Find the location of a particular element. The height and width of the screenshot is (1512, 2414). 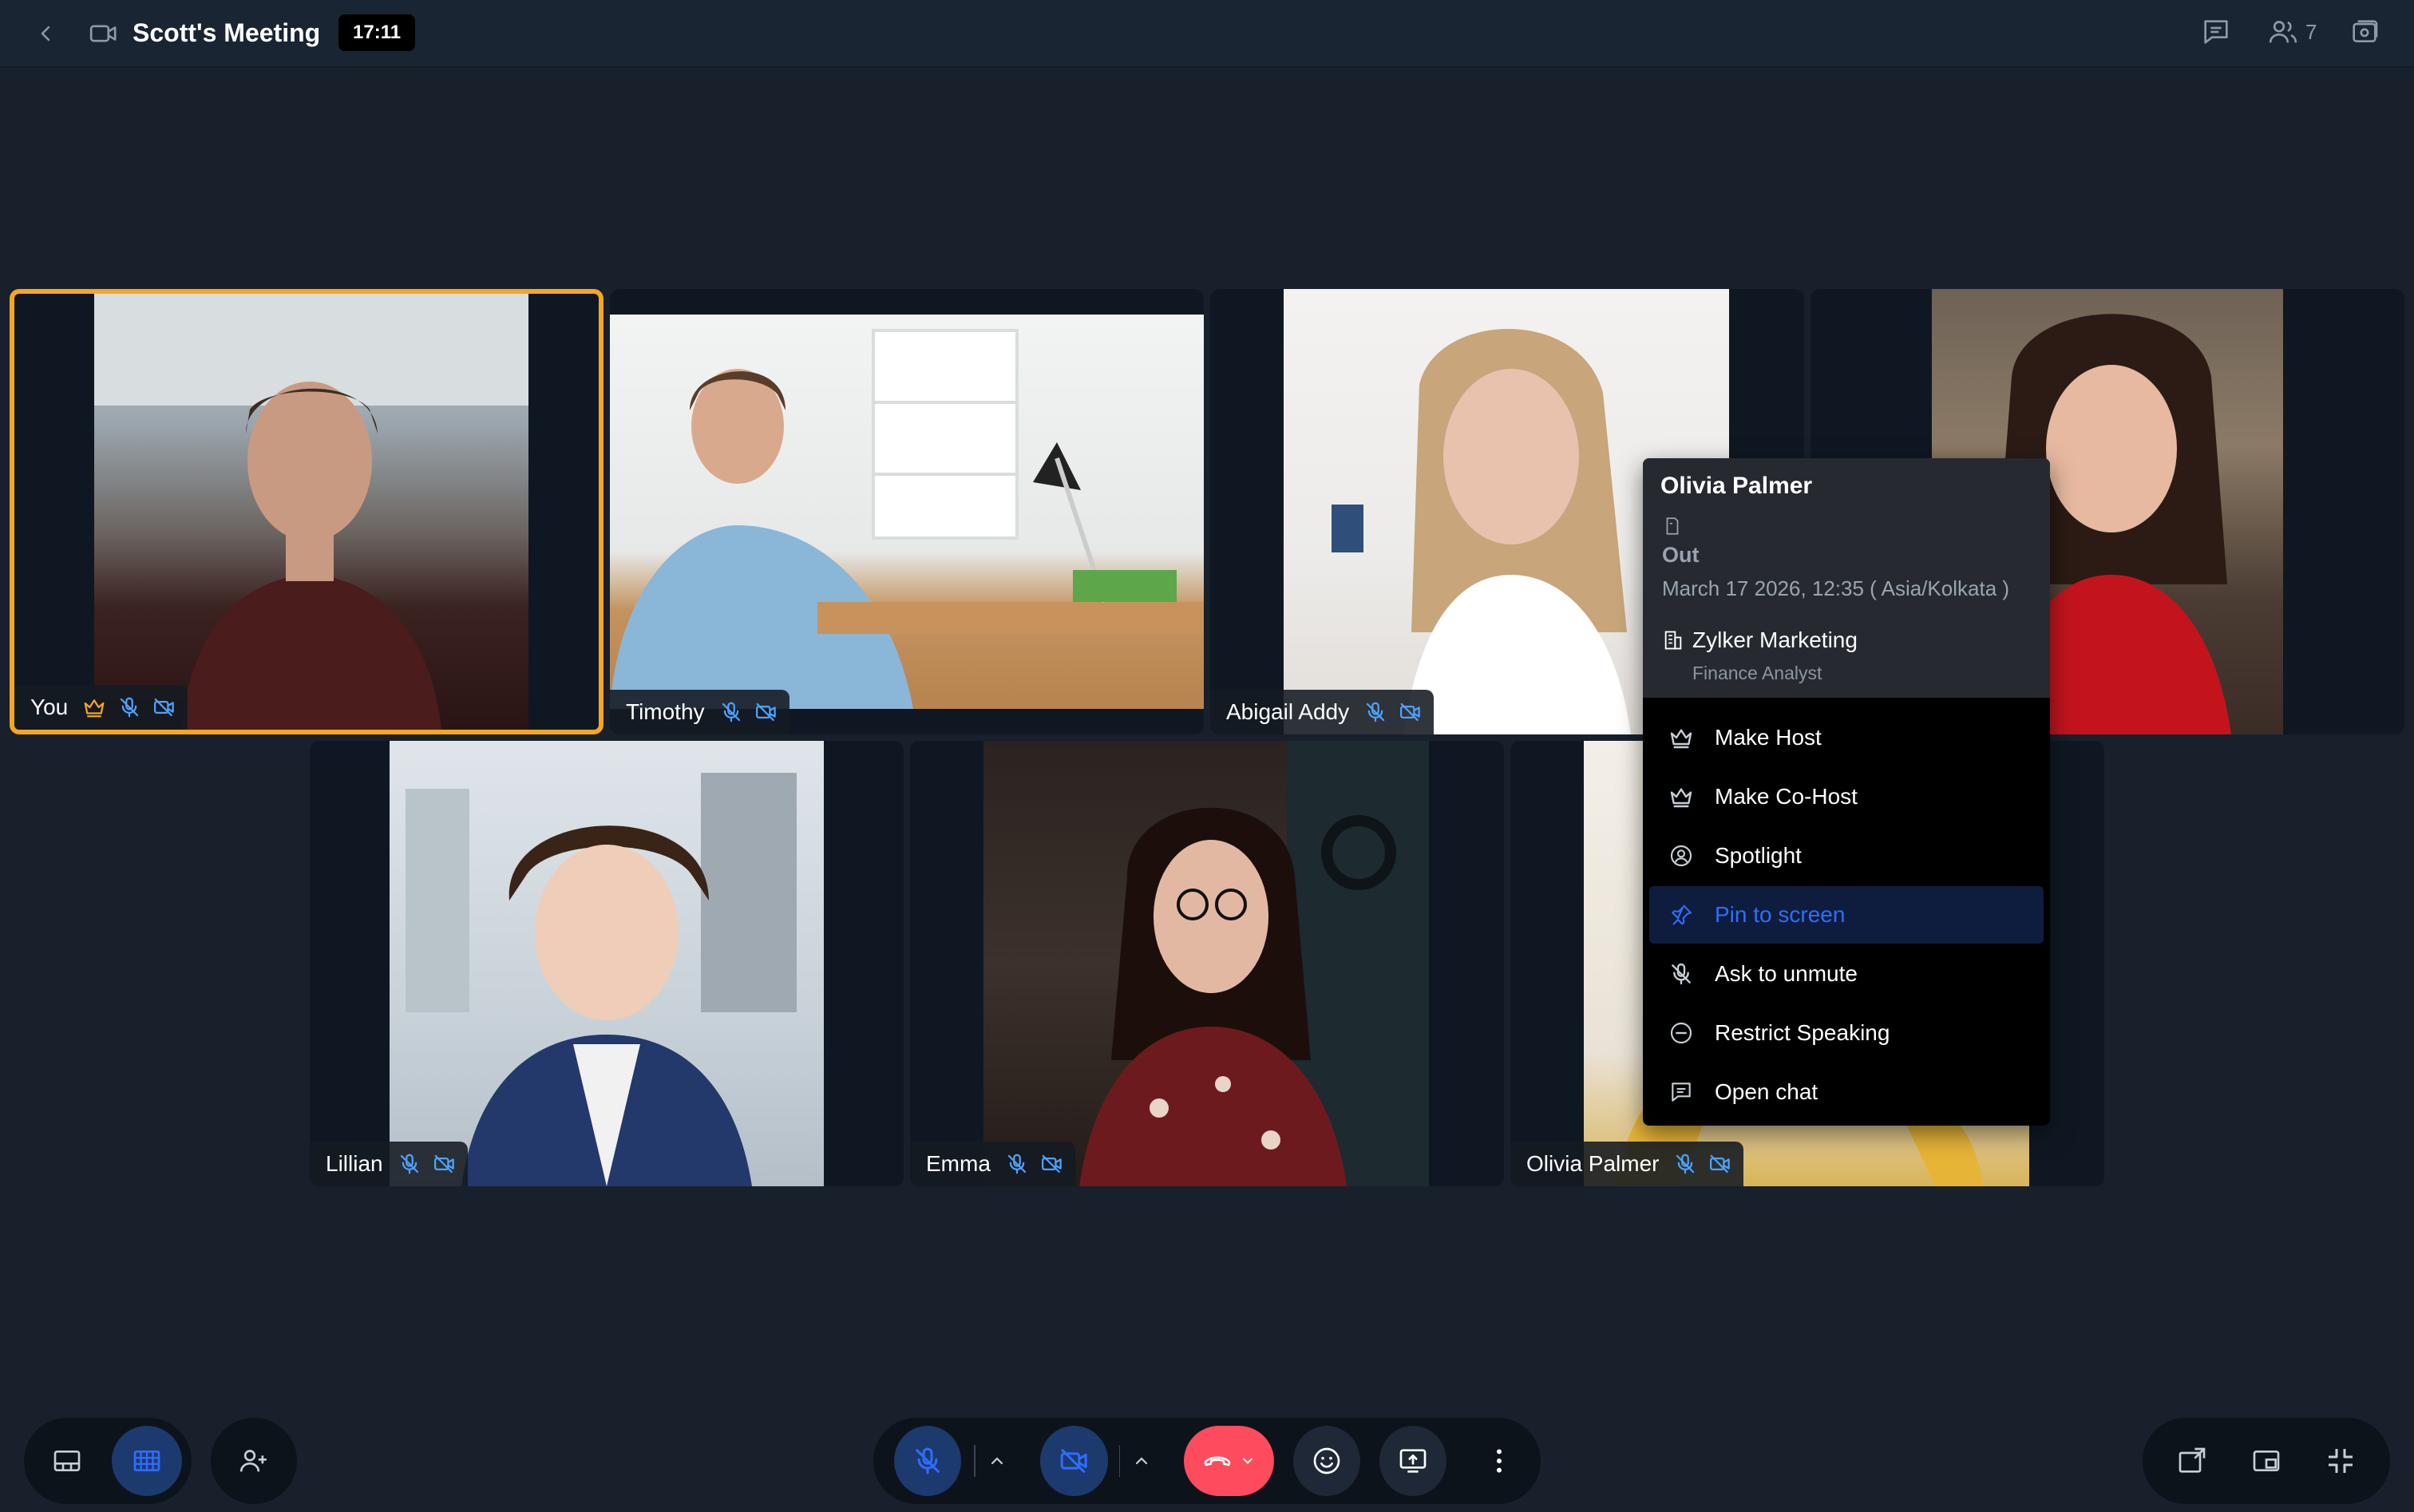

audio-options-button is located at coordinates (997, 1461).